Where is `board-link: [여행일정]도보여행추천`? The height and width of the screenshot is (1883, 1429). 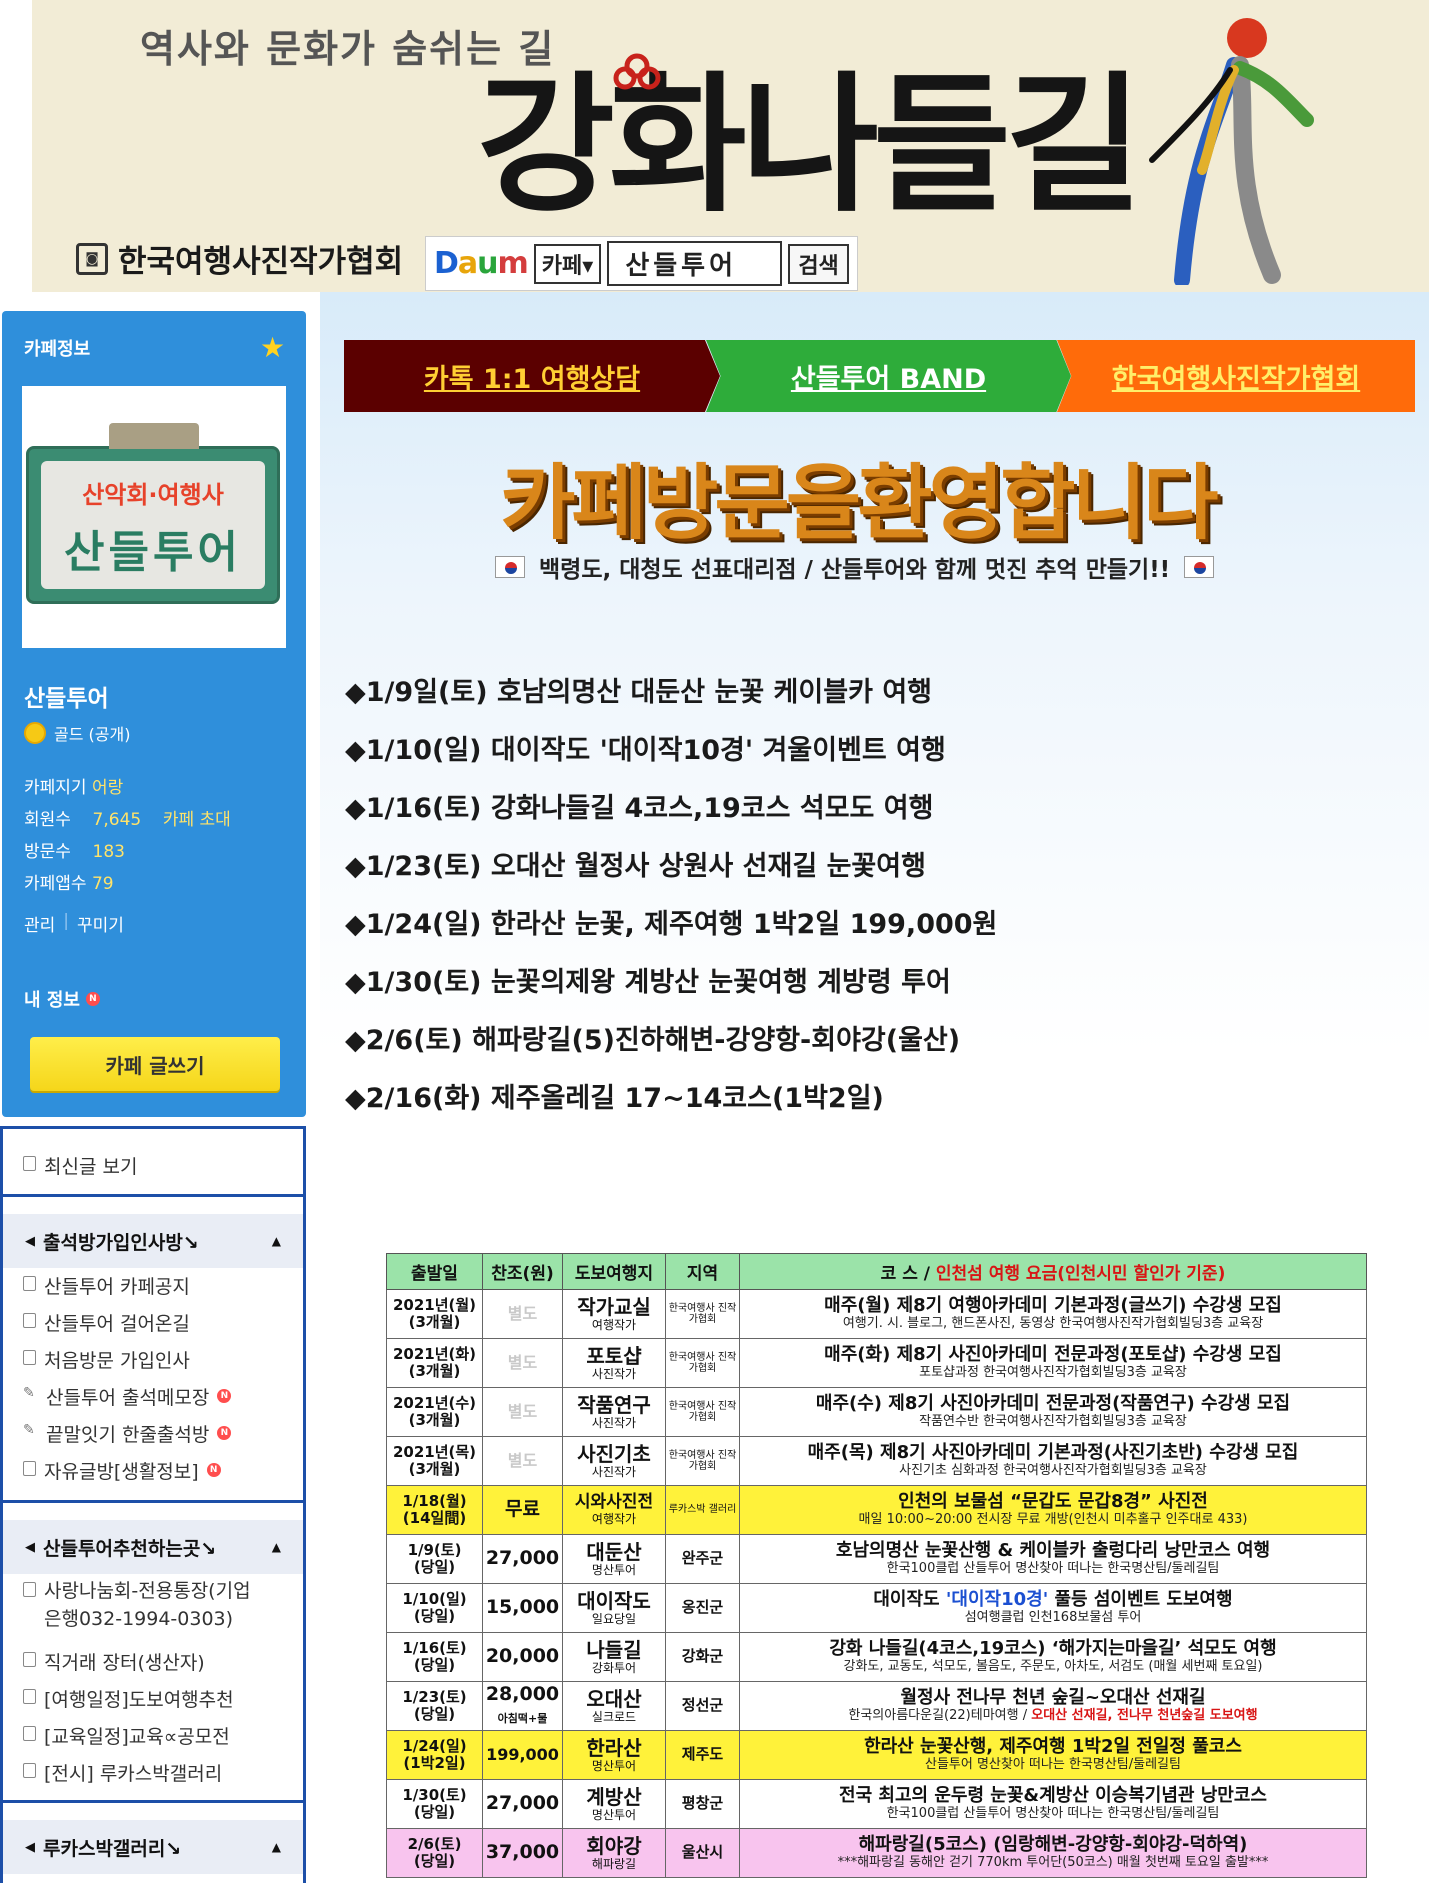 board-link: [여행일정]도보여행추천 is located at coordinates (128, 1698).